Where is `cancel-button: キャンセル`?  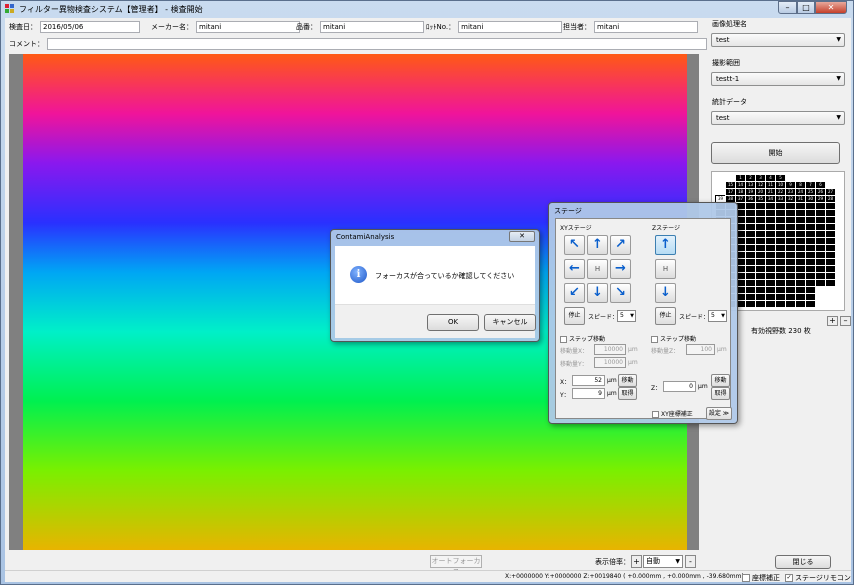 cancel-button: キャンセル is located at coordinates (510, 322).